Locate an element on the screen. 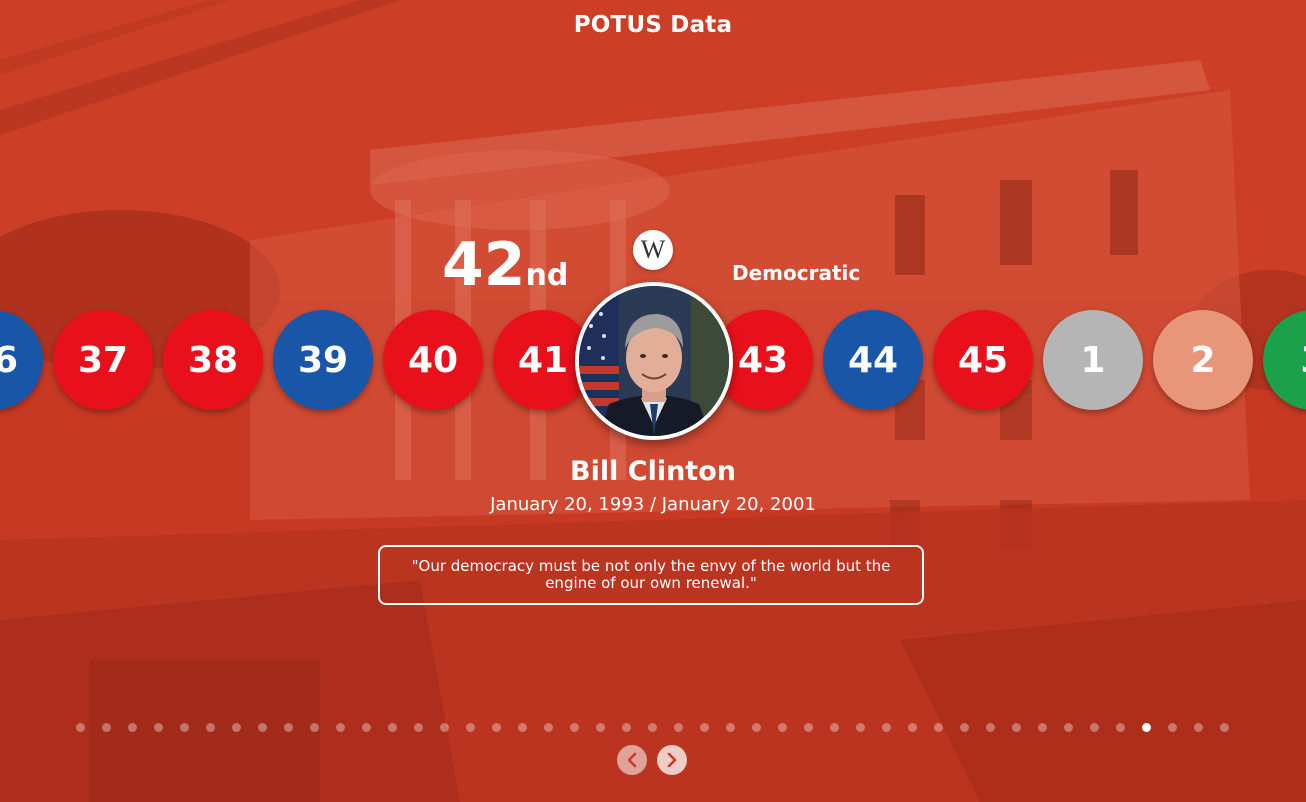 The height and width of the screenshot is (802, 1306). president-item-36: 36 is located at coordinates (21, 360).